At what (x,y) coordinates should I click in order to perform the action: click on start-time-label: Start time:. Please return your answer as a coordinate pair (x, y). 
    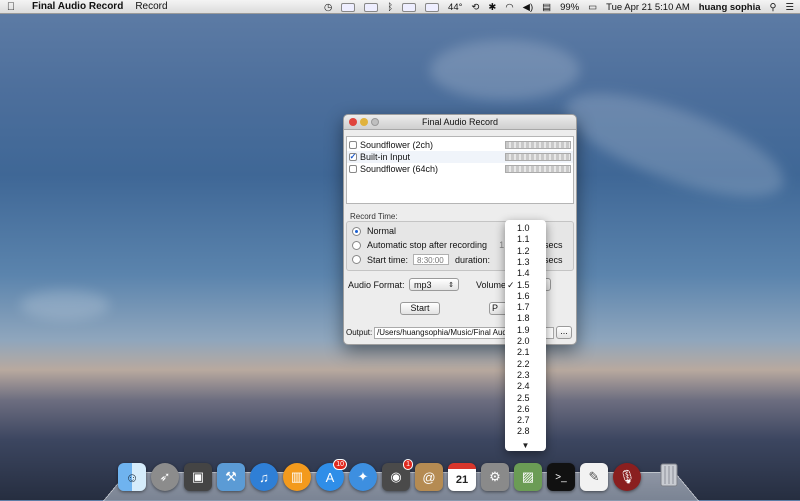
    Looking at the image, I should click on (388, 259).